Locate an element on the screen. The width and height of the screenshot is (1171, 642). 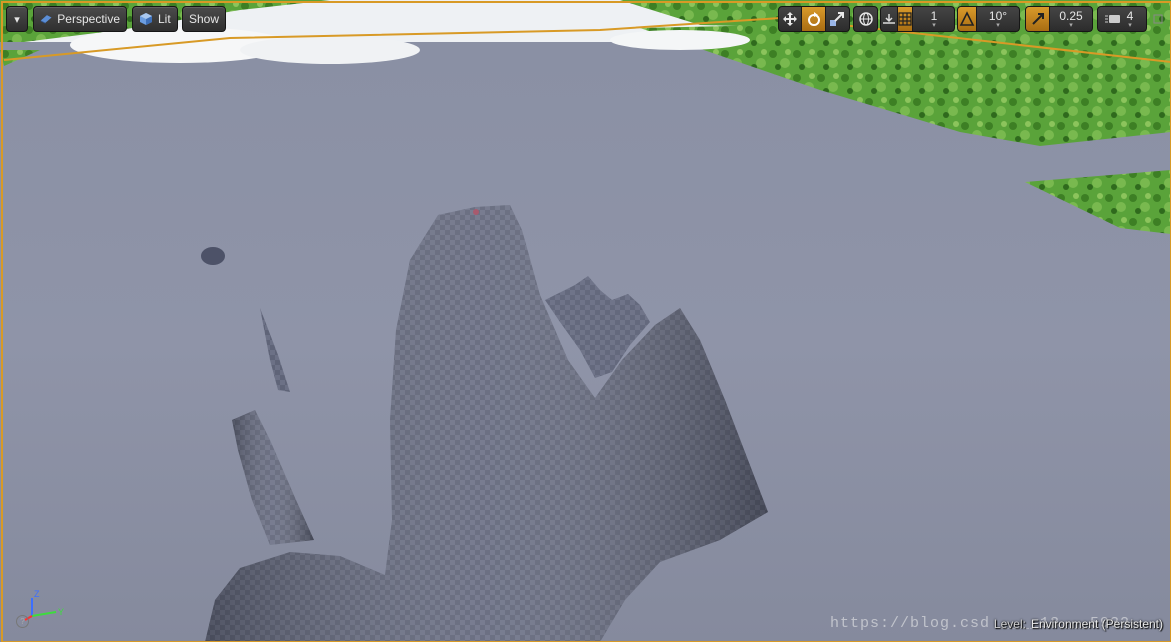
axis-z-label: Z is located at coordinates (37, 594).